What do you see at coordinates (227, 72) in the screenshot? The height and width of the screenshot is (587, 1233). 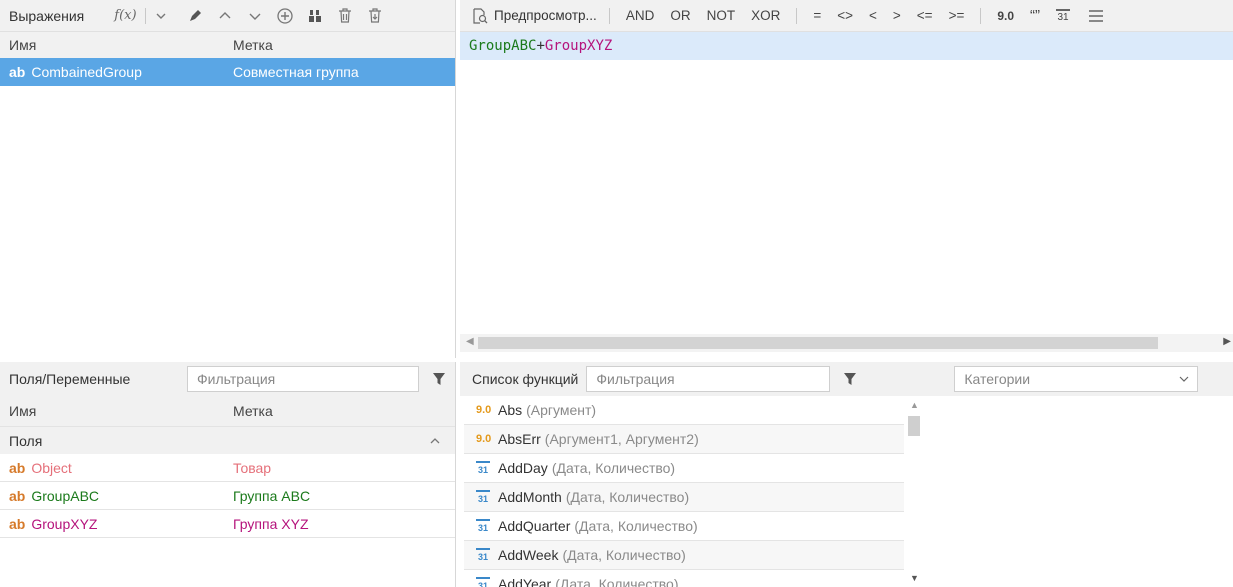 I see `expression-row: ab CombainedGroup Совместная группа` at bounding box center [227, 72].